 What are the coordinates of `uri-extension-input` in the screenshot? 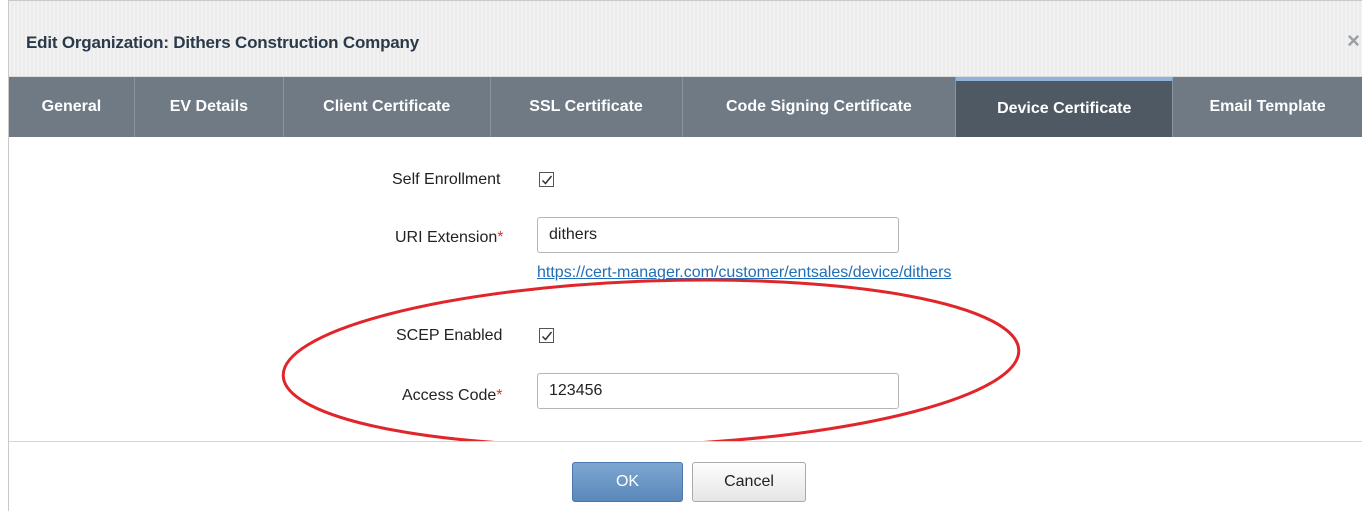 It's located at (718, 235).